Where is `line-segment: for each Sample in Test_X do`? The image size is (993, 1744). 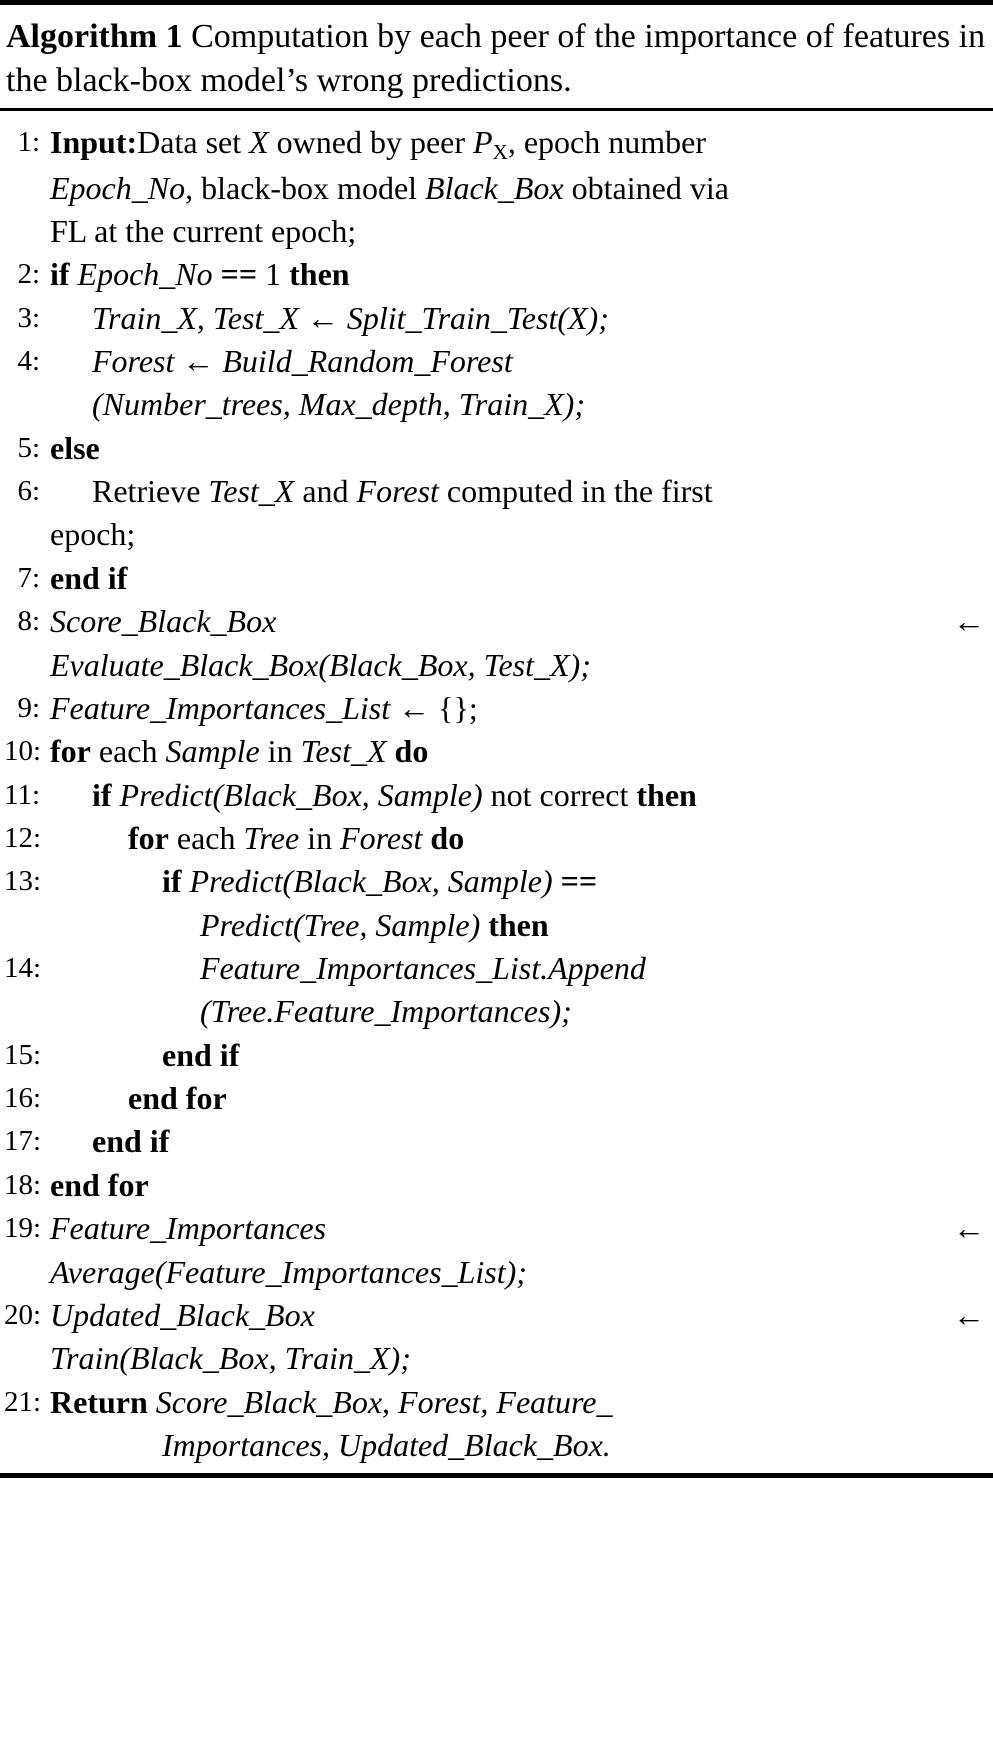 line-segment: for each Sample in Test_X do is located at coordinates (519, 751).